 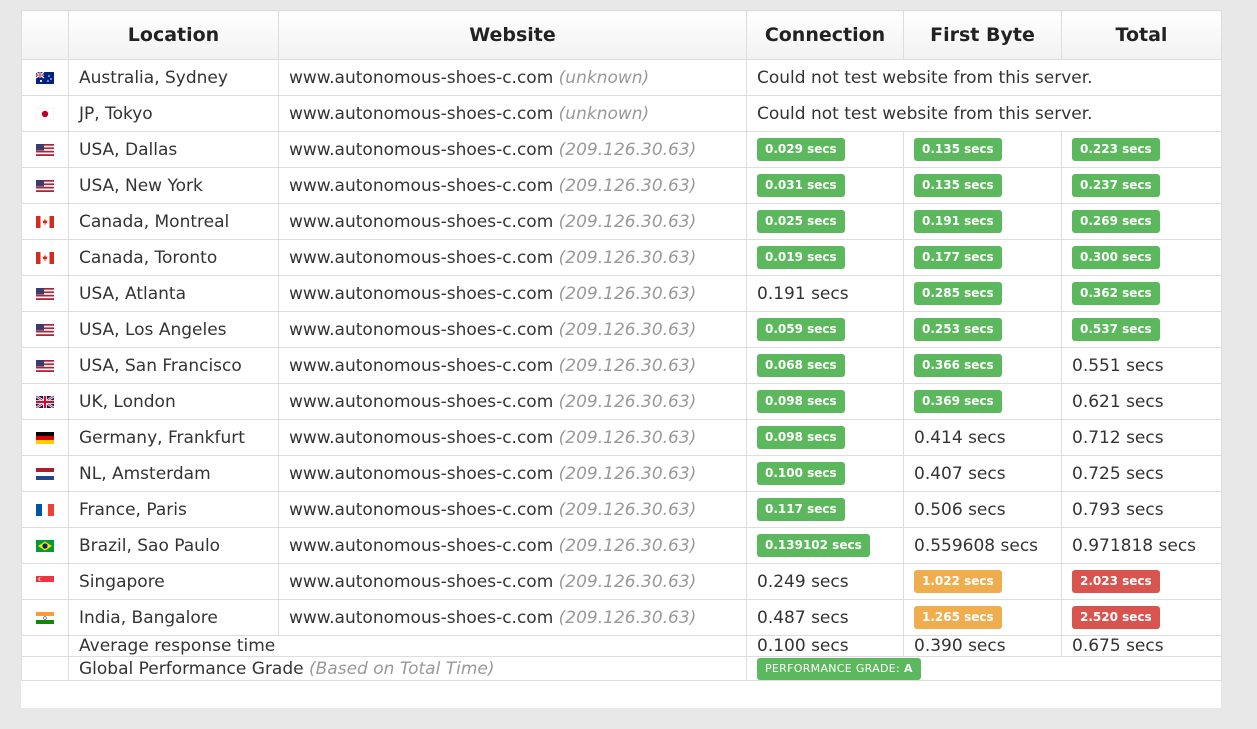 I want to click on time-badge: 0.191 secs, so click(x=958, y=221).